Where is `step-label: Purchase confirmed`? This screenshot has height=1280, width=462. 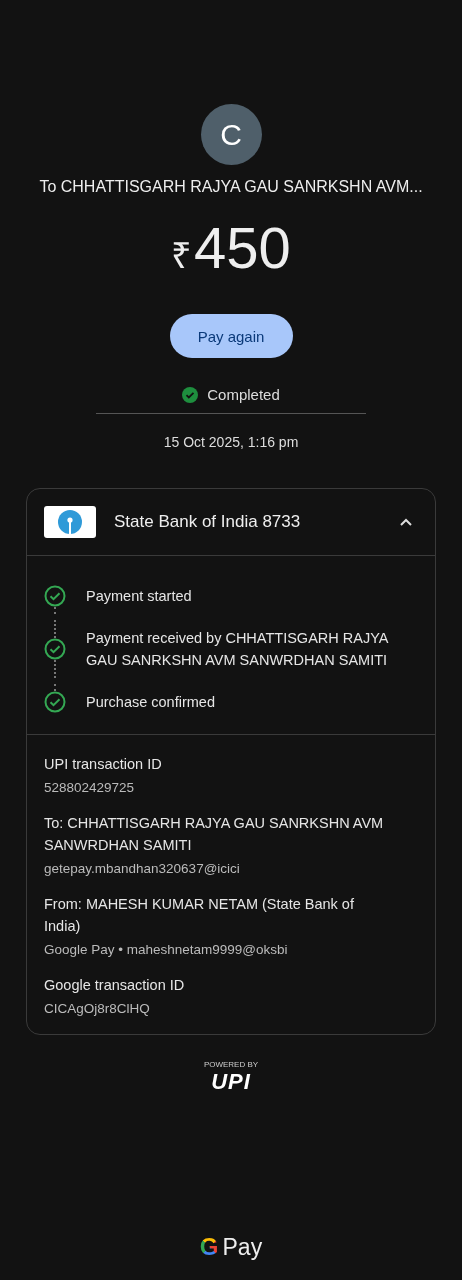
step-label: Purchase confirmed is located at coordinates (151, 702).